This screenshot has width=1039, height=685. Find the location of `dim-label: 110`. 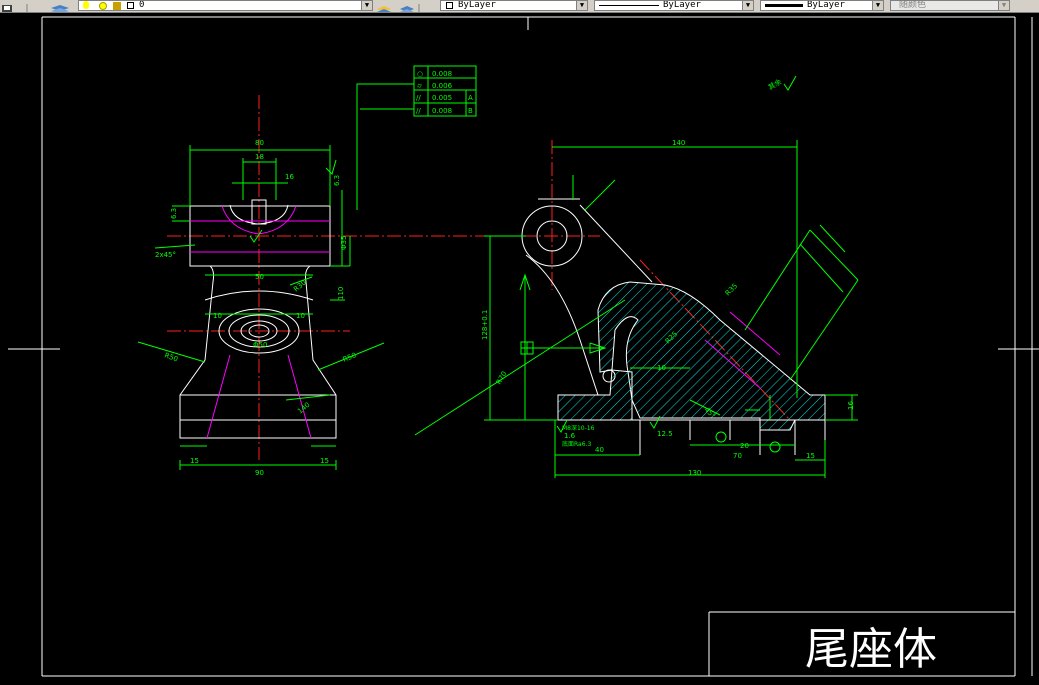

dim-label: 110 is located at coordinates (341, 293).